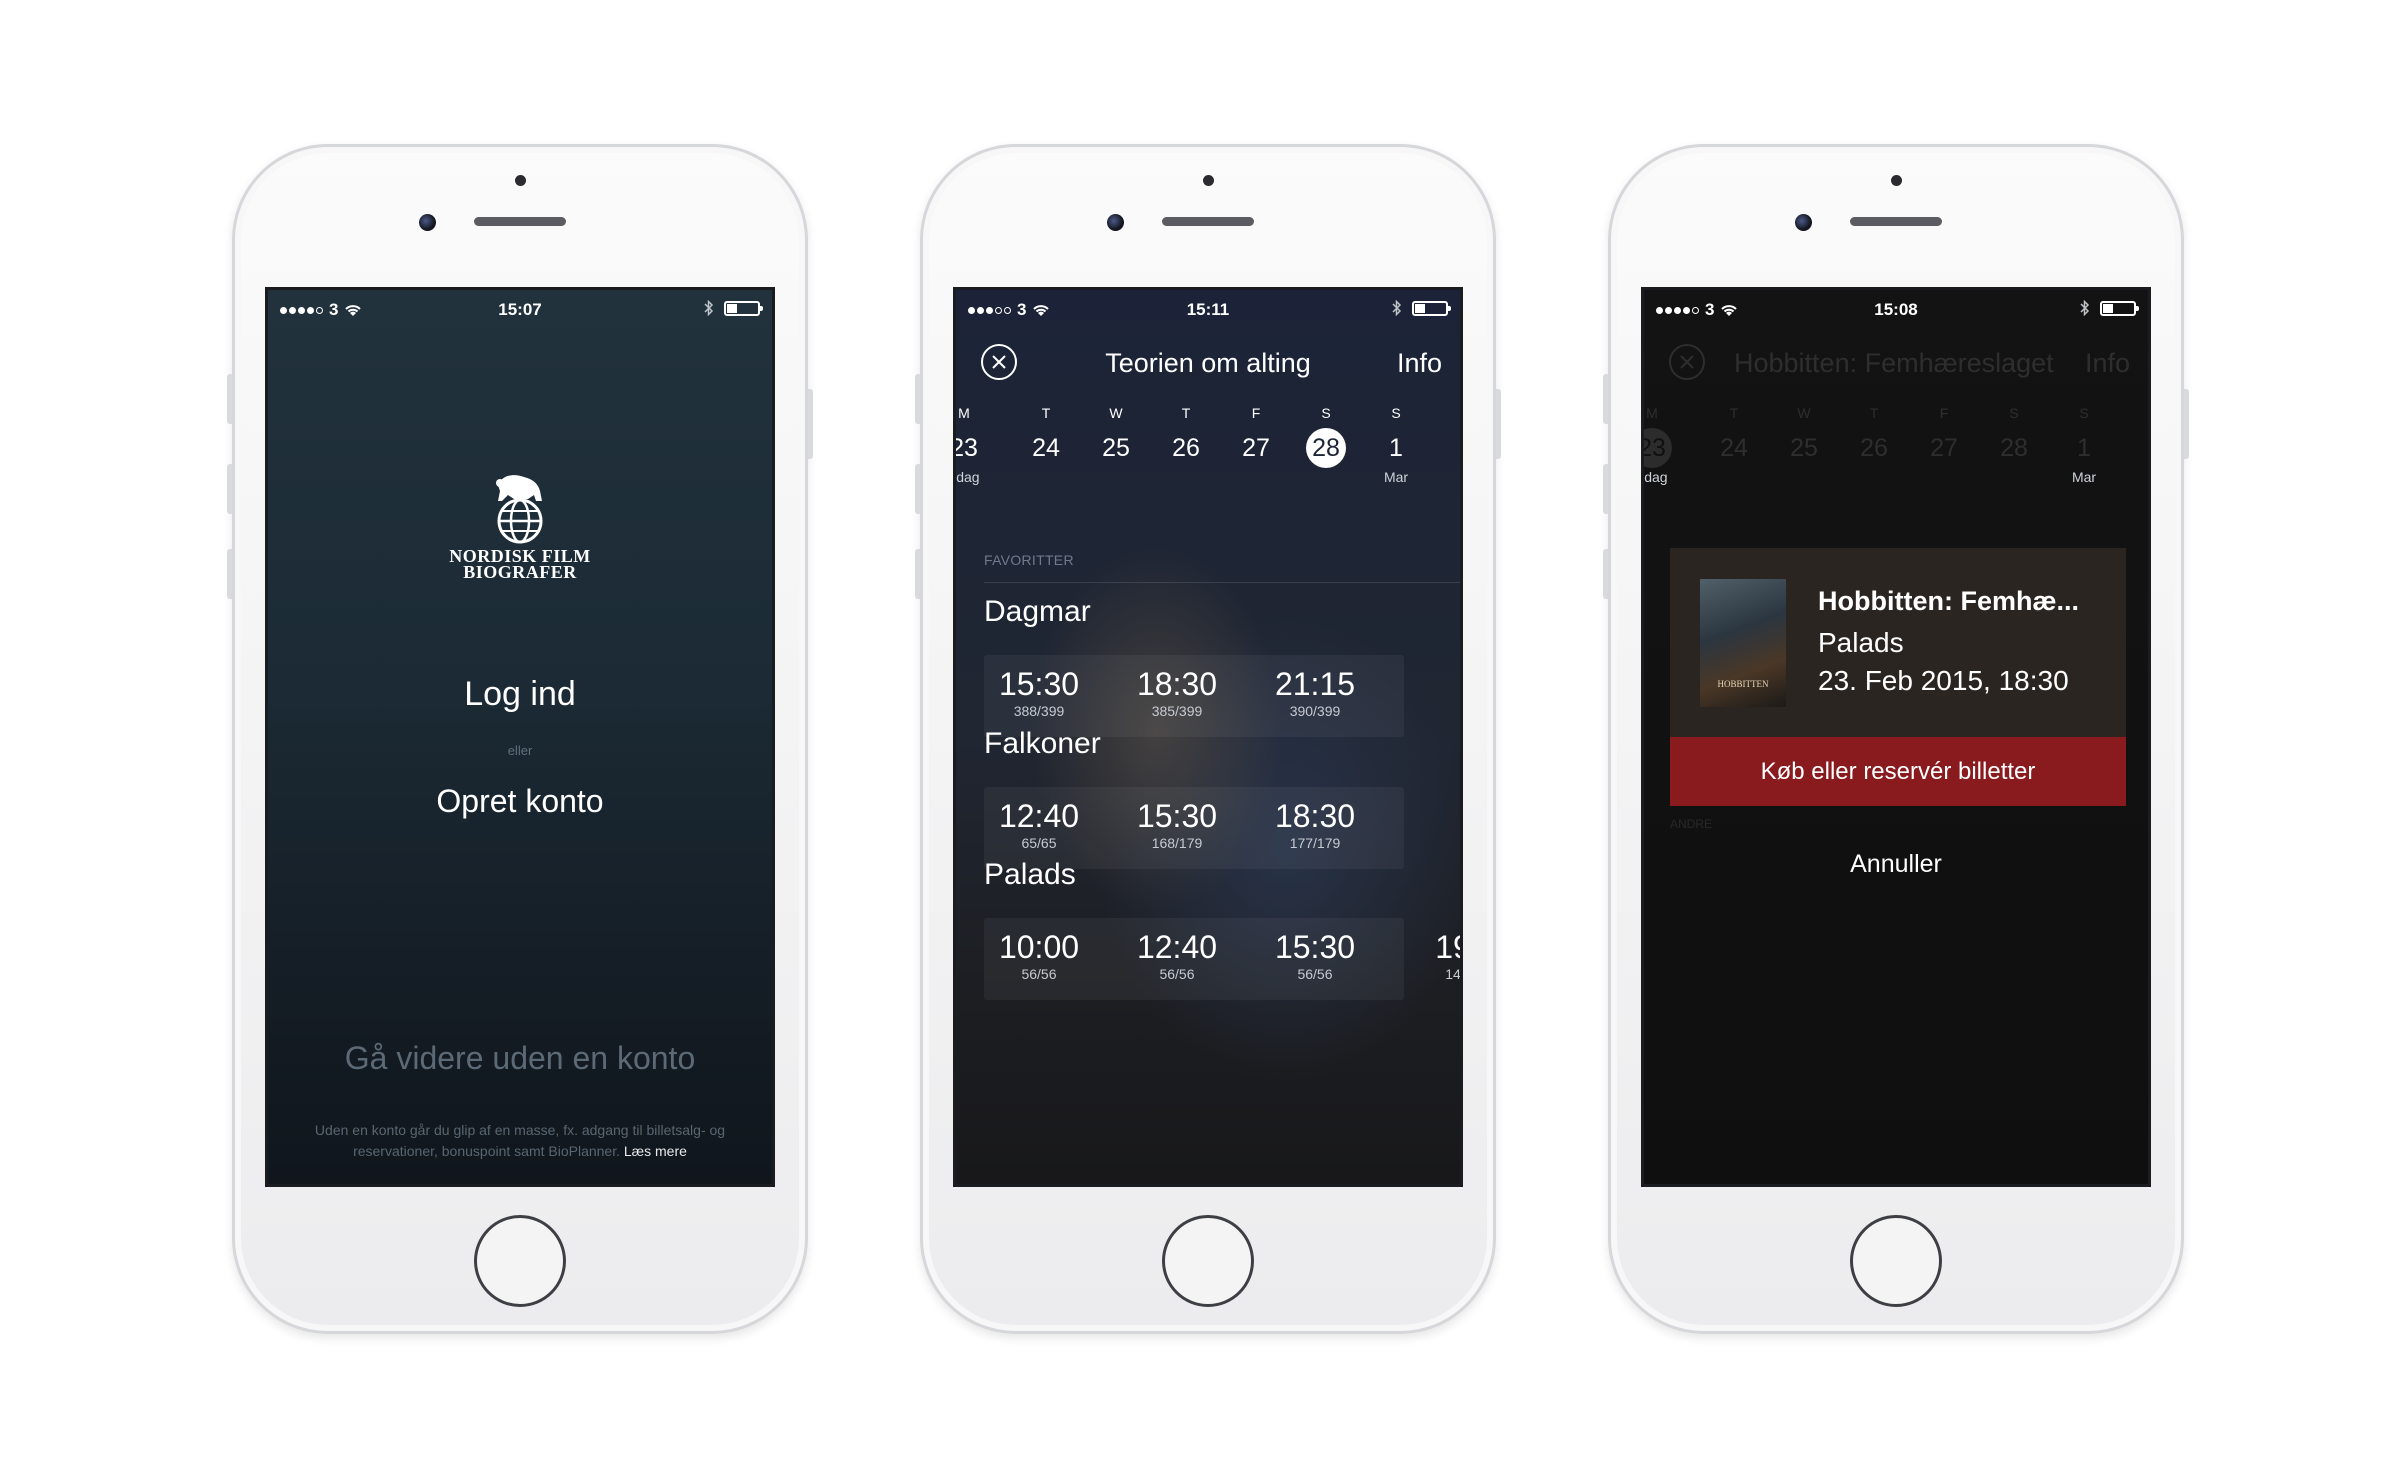 This screenshot has width=2400, height=1467. Describe the element at coordinates (520, 1058) in the screenshot. I see `continue-without-account-button: Gå videre uden en konto` at that location.